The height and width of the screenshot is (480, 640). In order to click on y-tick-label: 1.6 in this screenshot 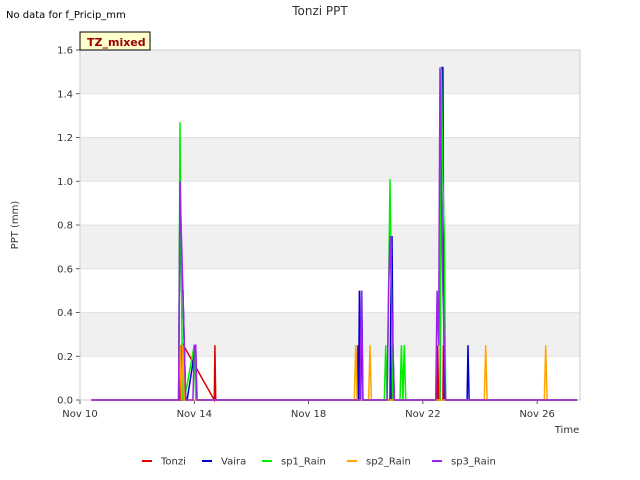, I will do `click(65, 51)`.